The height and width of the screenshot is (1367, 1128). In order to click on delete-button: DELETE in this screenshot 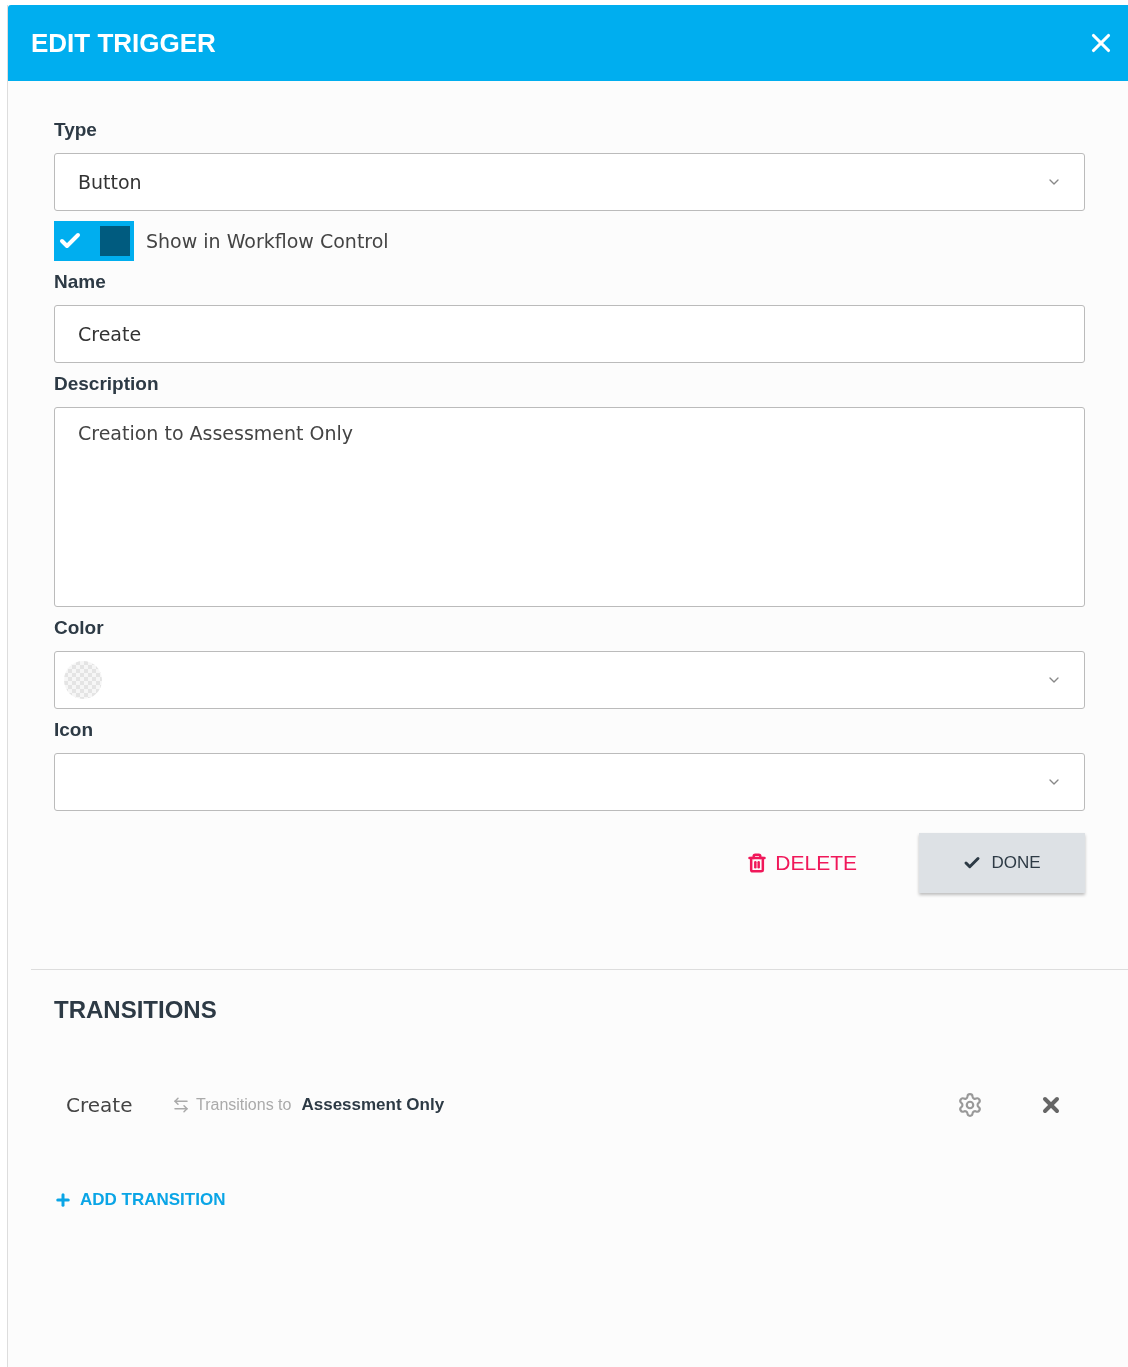, I will do `click(802, 863)`.